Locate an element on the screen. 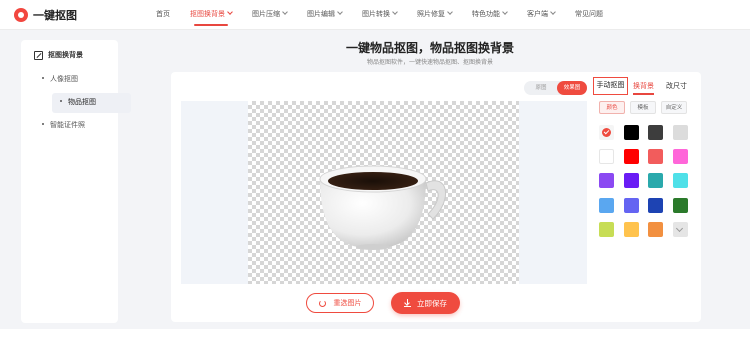 The height and width of the screenshot is (362, 750). subtab-template: 模板 is located at coordinates (643, 107).